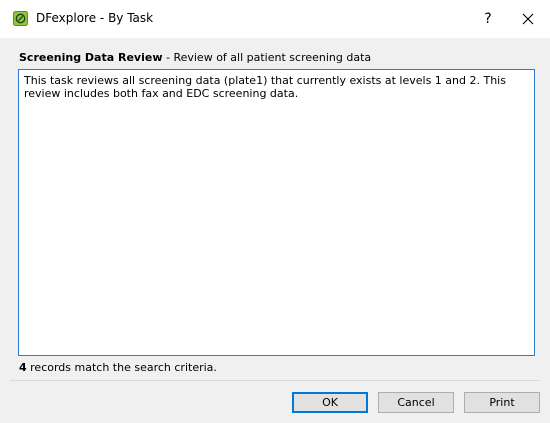 This screenshot has width=550, height=423. Describe the element at coordinates (91, 57) in the screenshot. I see `task-name: Screening Data Review` at that location.